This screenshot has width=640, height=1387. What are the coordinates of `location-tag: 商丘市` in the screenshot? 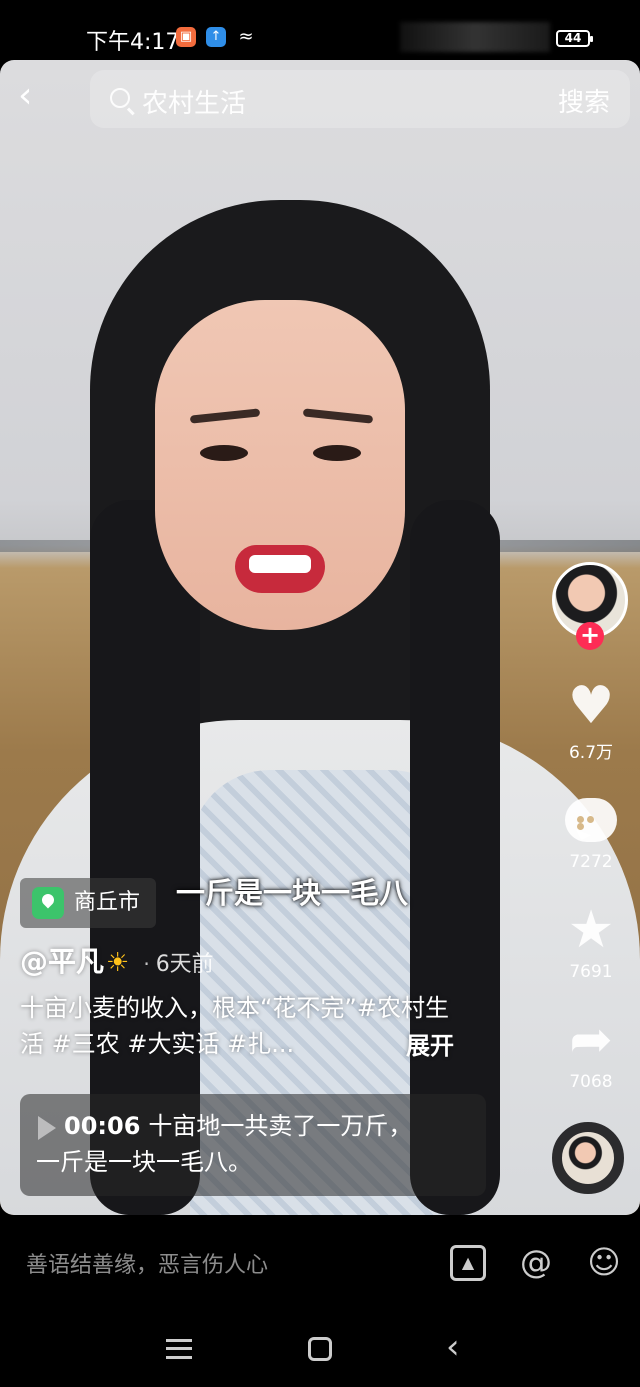 It's located at (88, 903).